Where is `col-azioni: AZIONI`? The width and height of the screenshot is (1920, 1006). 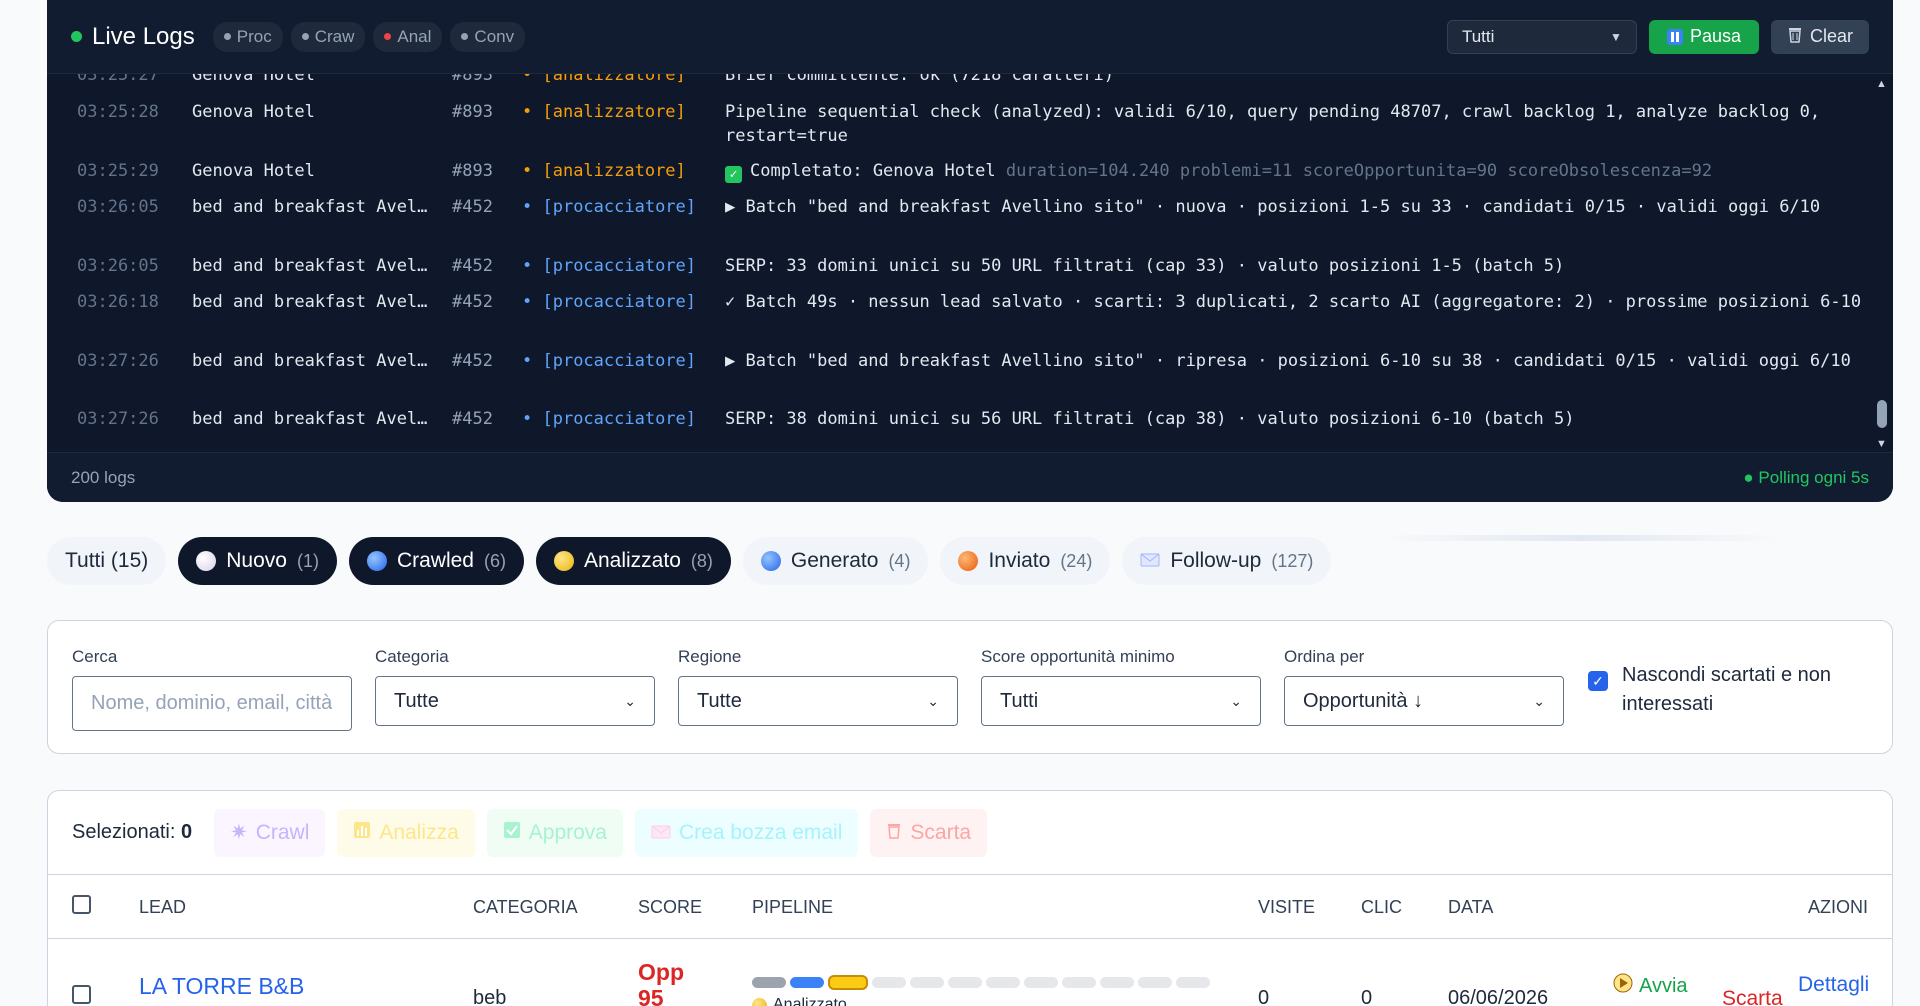
col-azioni: AZIONI is located at coordinates (1838, 907).